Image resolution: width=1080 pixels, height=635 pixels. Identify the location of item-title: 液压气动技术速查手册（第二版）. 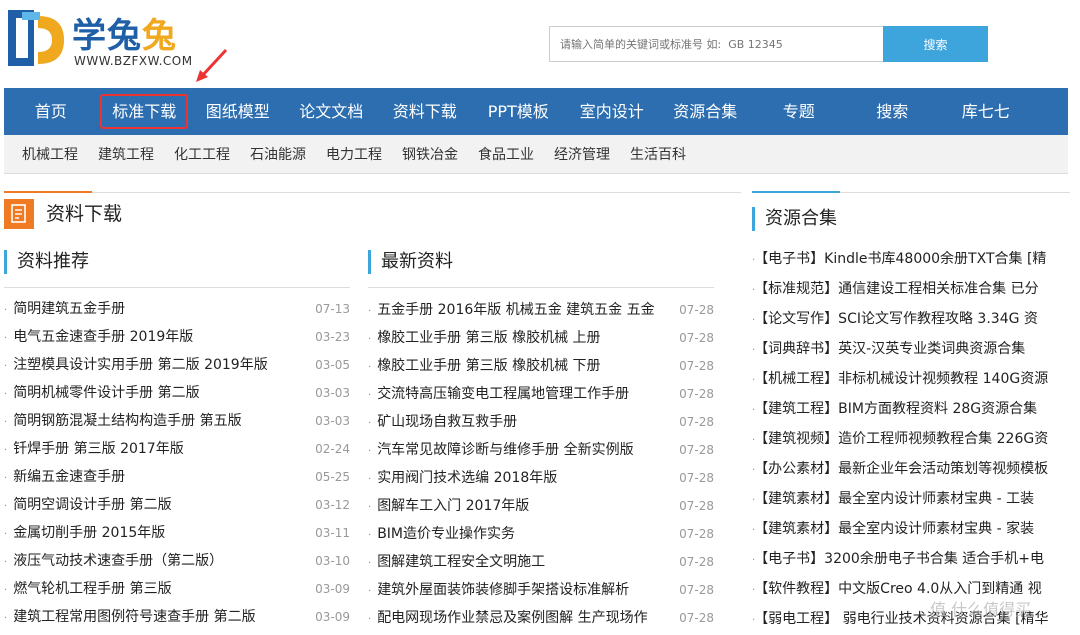
(118, 561).